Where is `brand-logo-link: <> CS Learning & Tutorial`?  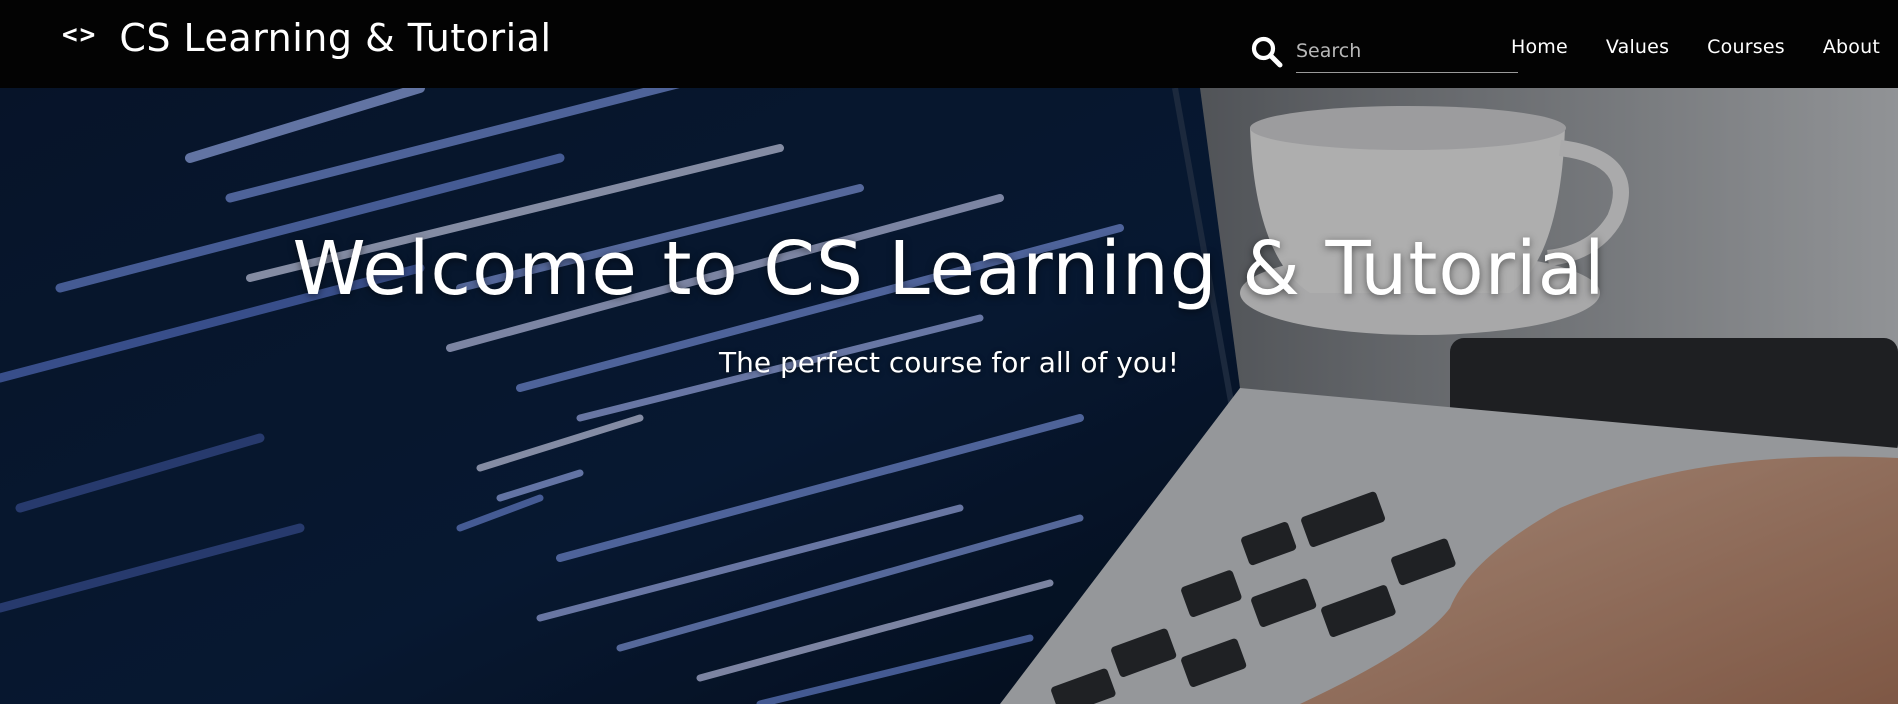 brand-logo-link: <> CS Learning & Tutorial is located at coordinates (307, 38).